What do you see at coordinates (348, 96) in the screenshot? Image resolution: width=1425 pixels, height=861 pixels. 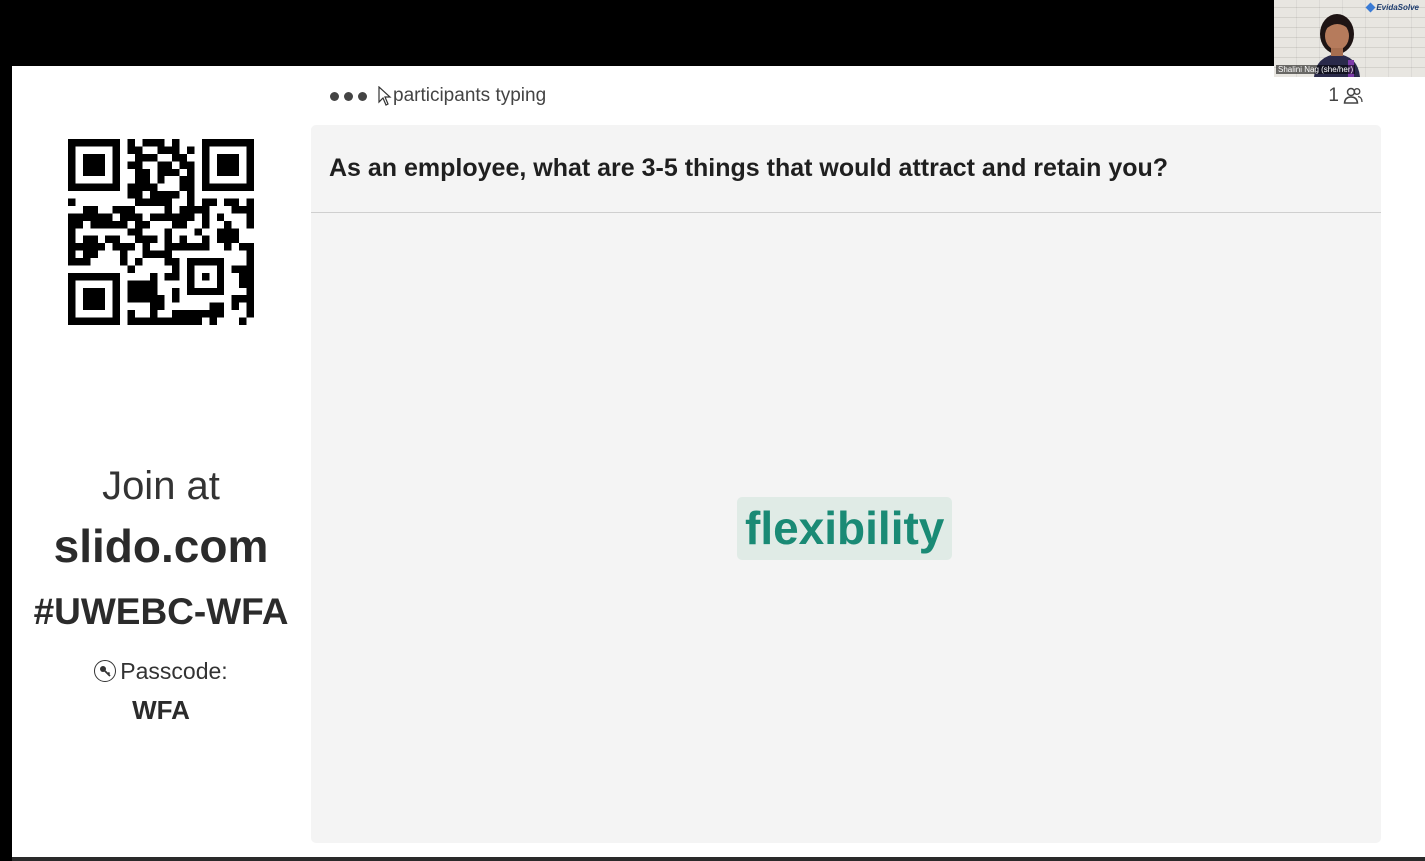 I see `typing-dots-icon` at bounding box center [348, 96].